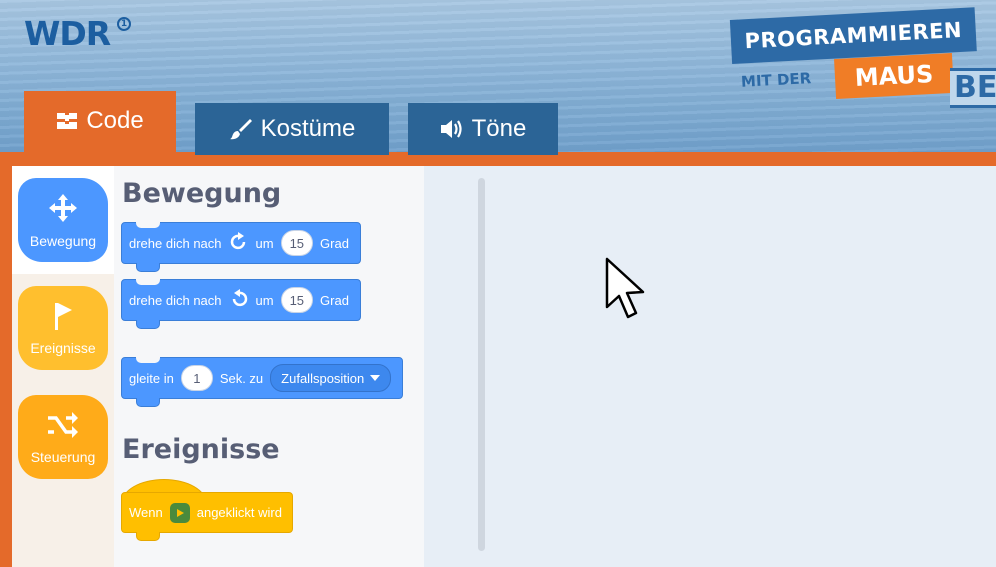 The width and height of the screenshot is (996, 567). I want to click on block-text: Wenn, so click(146, 512).